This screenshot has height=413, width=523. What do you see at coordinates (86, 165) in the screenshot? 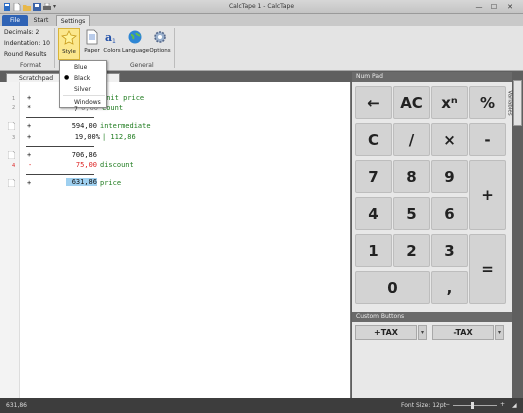
I see `value: 75,00` at bounding box center [86, 165].